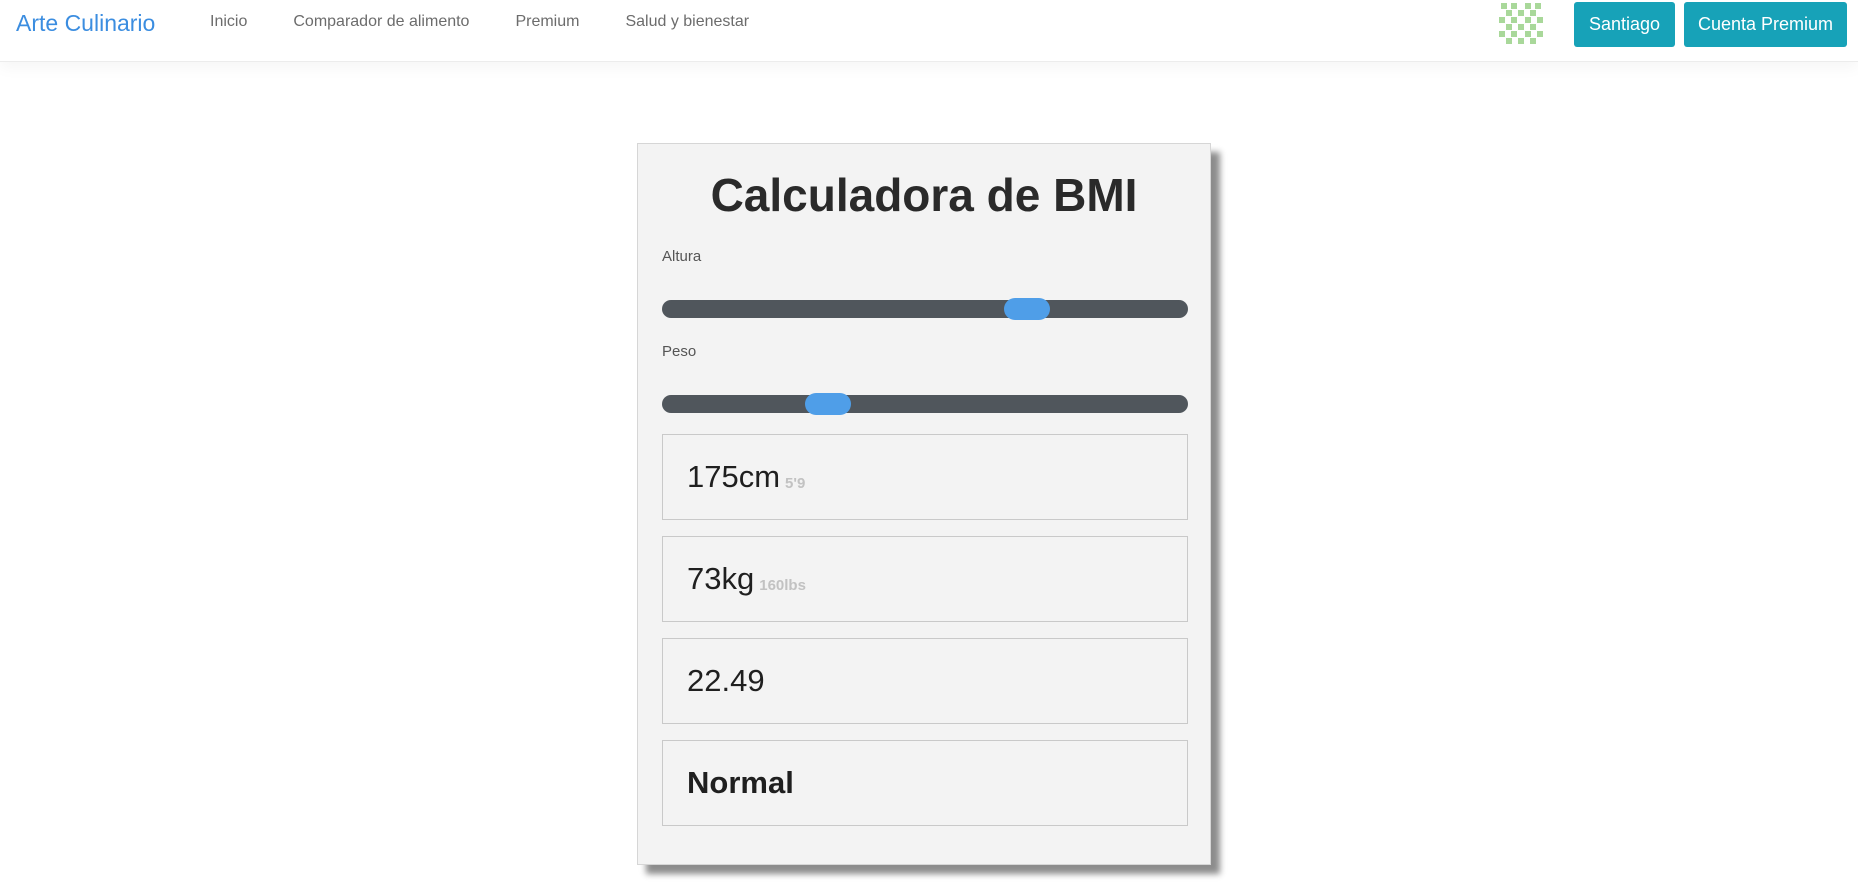 The image size is (1858, 882). I want to click on weight-label: Peso, so click(679, 351).